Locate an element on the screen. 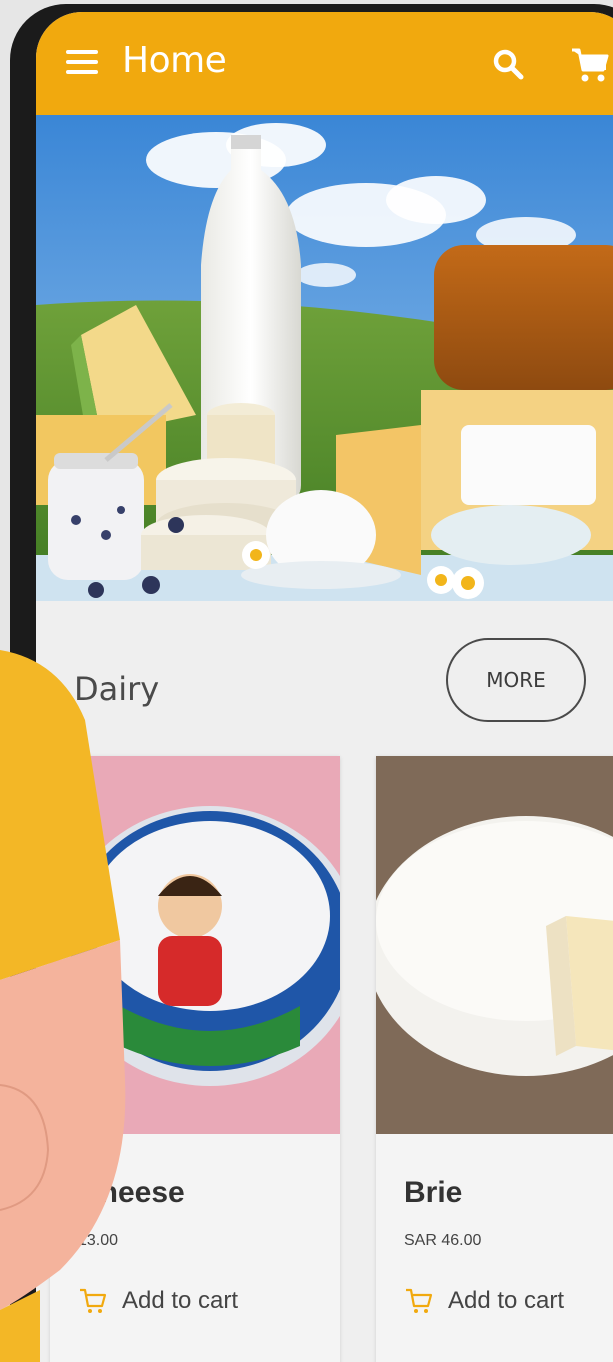 This screenshot has width=613, height=1362. more-button: MORE is located at coordinates (516, 680).